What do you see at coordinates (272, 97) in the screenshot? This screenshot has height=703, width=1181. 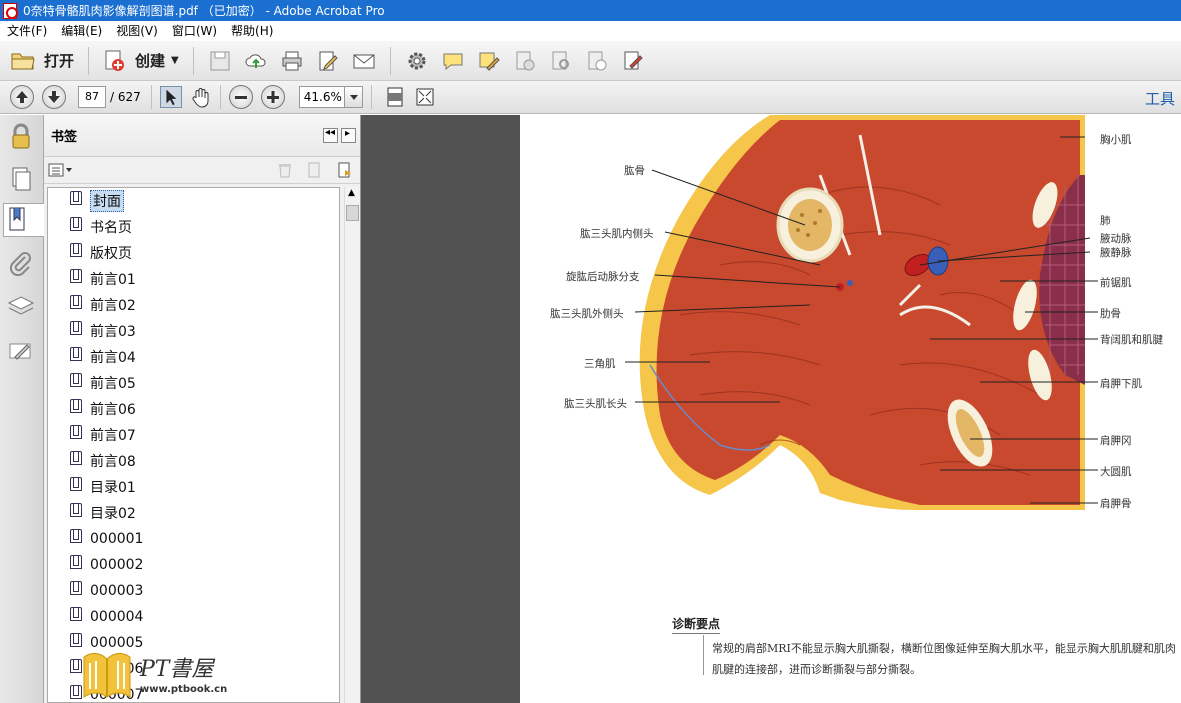 I see `zoom-in-button` at bounding box center [272, 97].